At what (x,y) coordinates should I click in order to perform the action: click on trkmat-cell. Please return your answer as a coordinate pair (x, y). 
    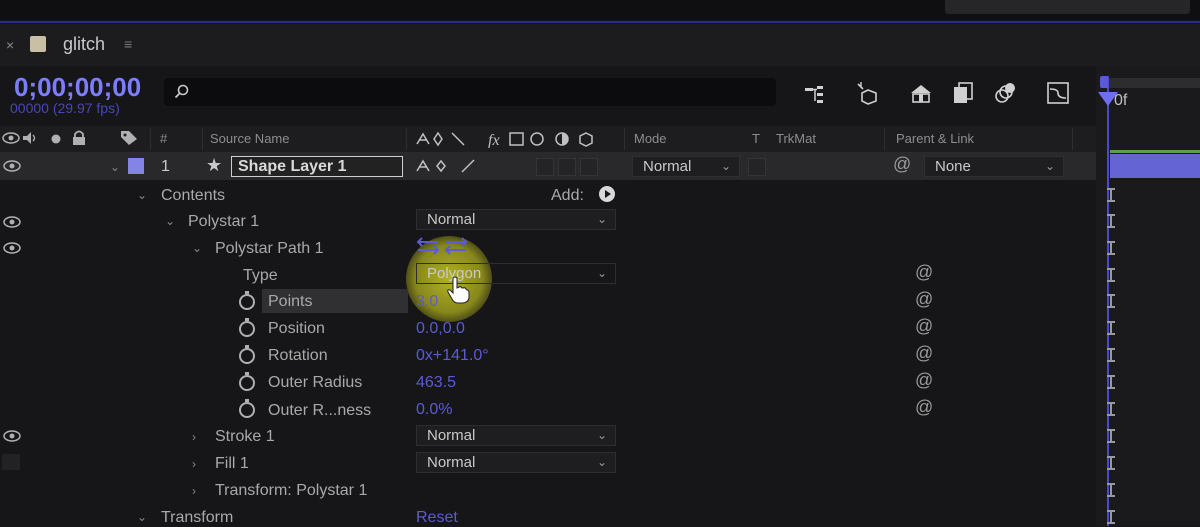
    Looking at the image, I should click on (757, 167).